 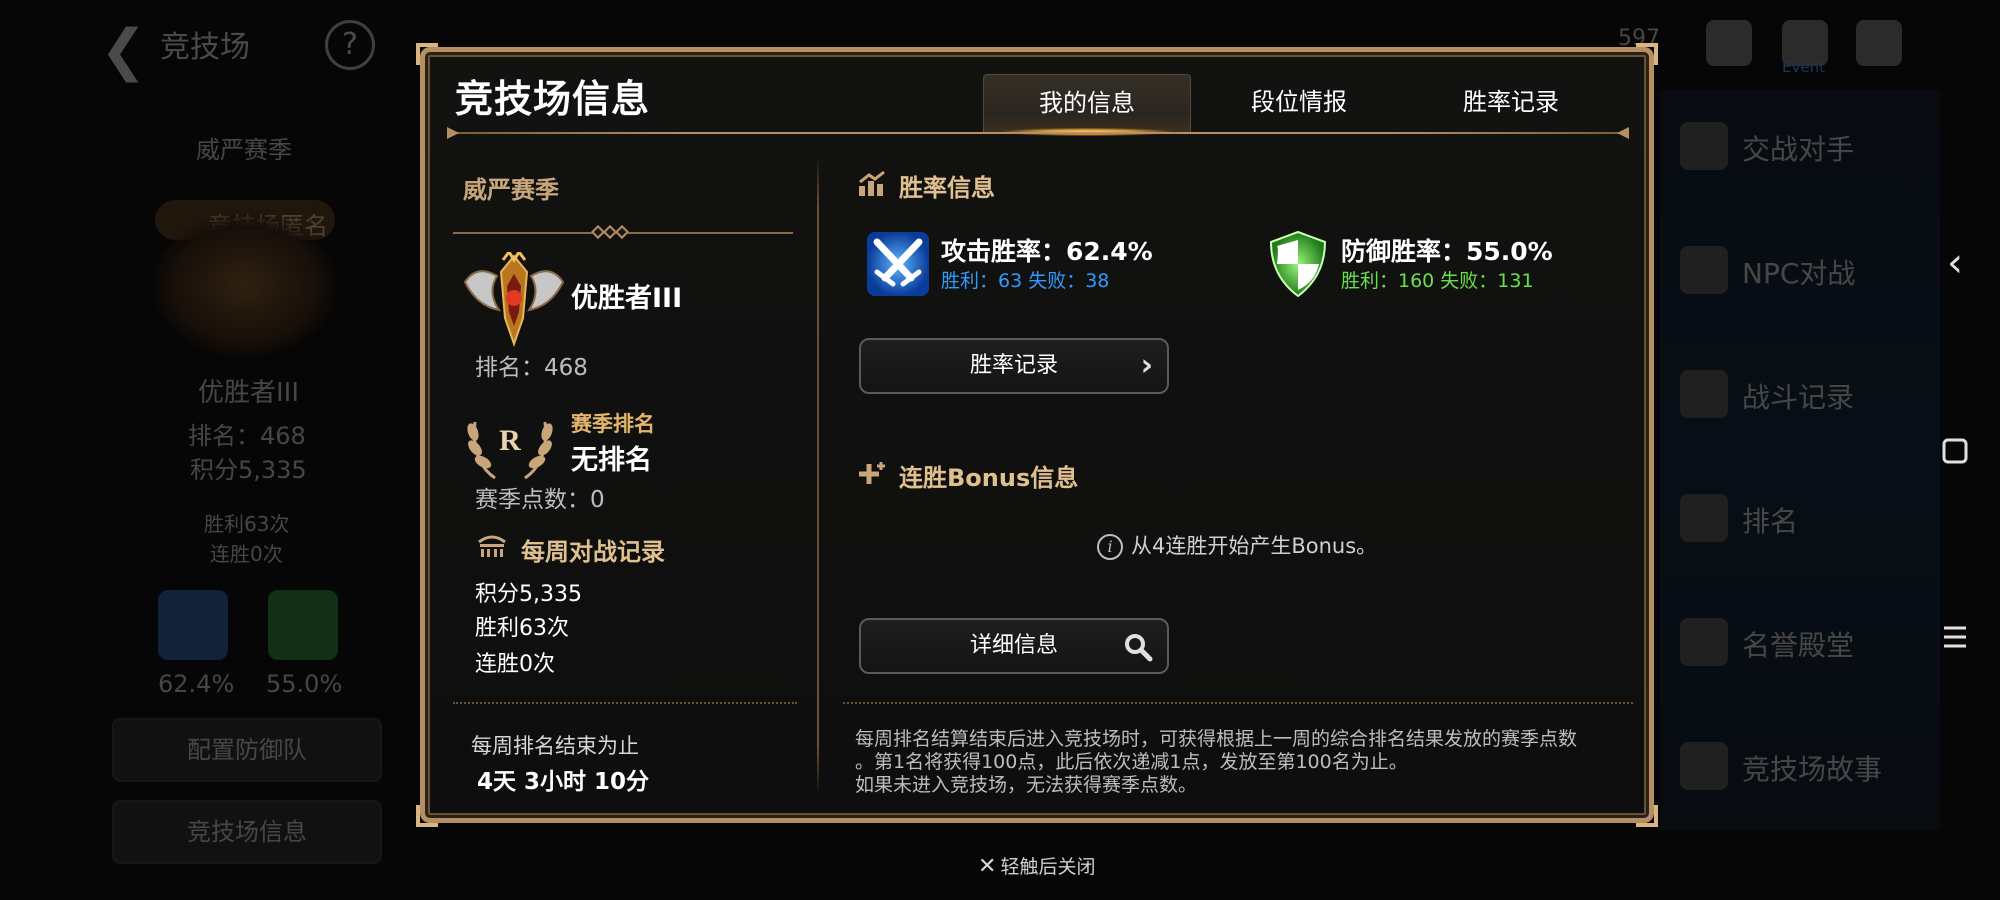 I want to click on close-icon: ✕, so click(x=987, y=866).